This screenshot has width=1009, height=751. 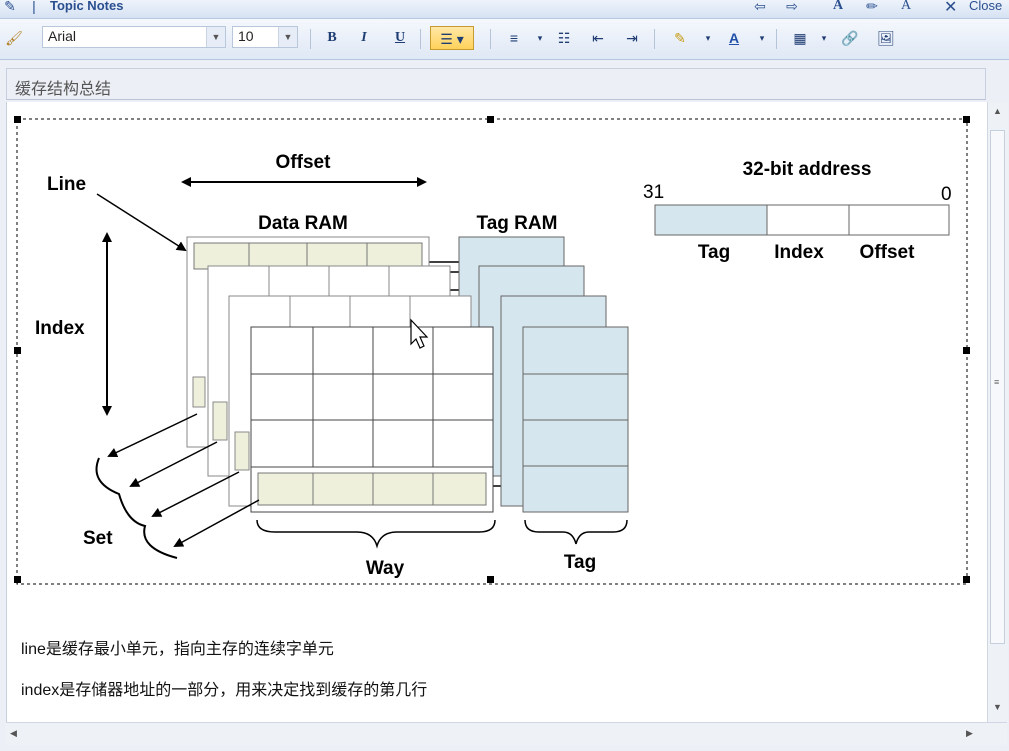 I want to click on font-color-icon: A, so click(x=734, y=38).